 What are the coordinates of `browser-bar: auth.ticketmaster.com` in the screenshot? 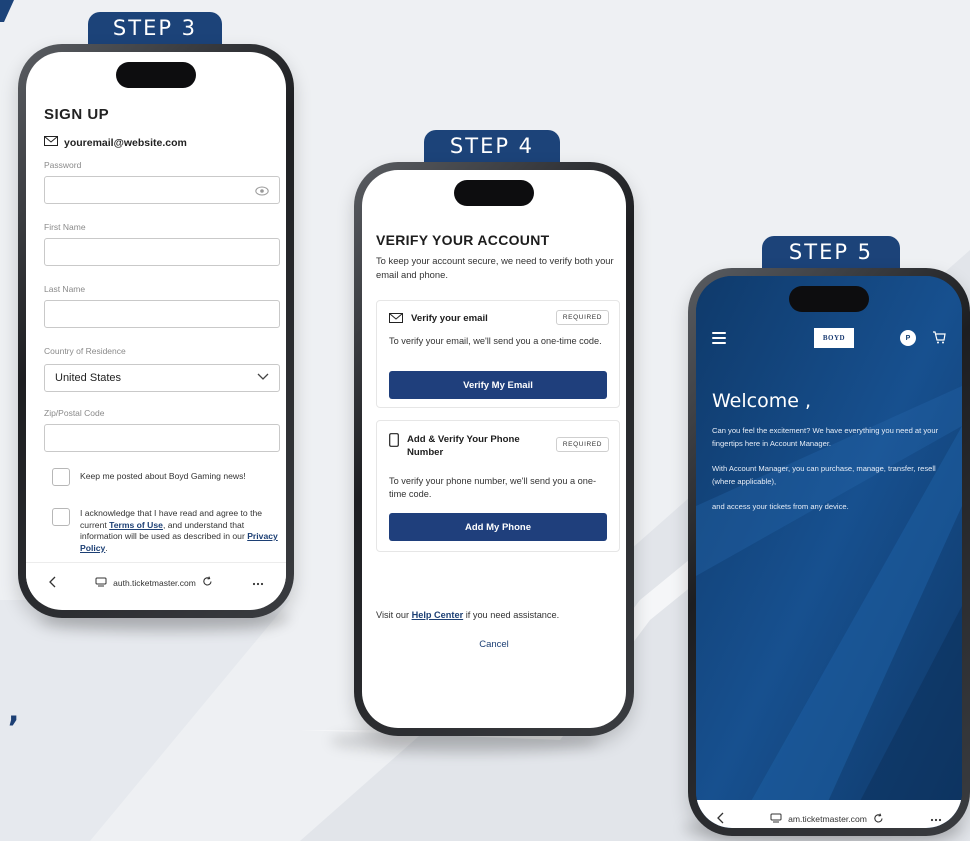 It's located at (156, 582).